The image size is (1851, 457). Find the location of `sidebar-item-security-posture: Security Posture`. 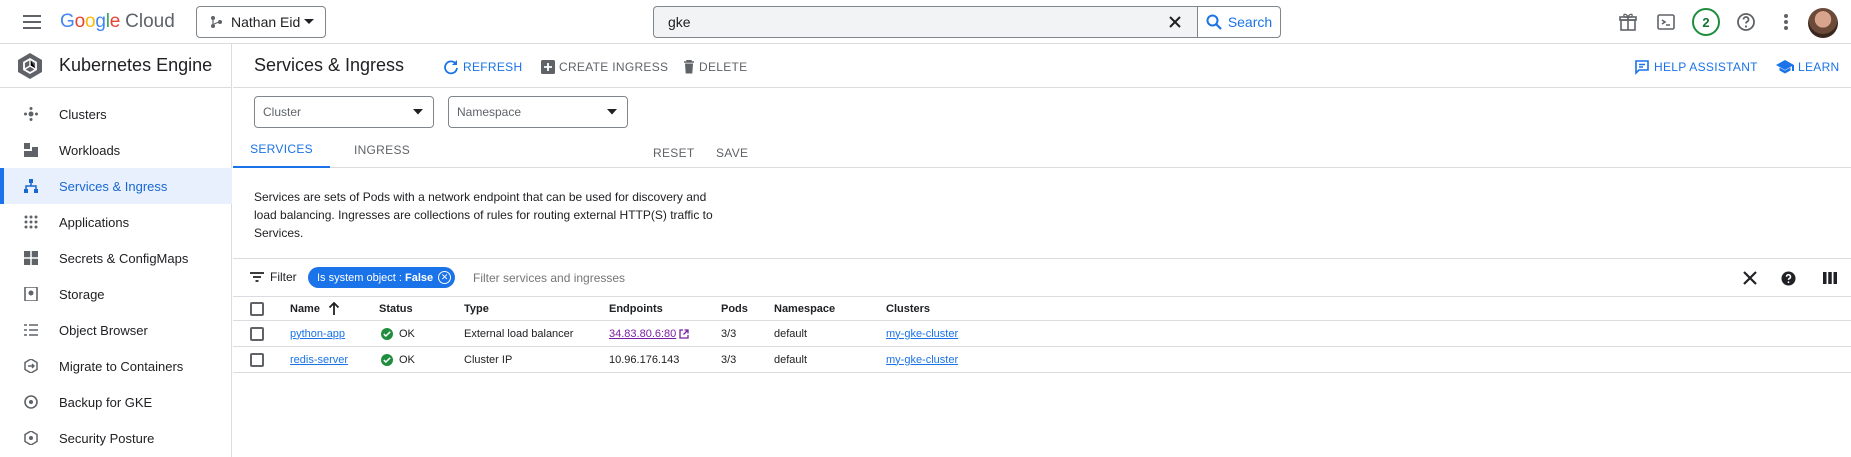

sidebar-item-security-posture: Security Posture is located at coordinates (116, 438).